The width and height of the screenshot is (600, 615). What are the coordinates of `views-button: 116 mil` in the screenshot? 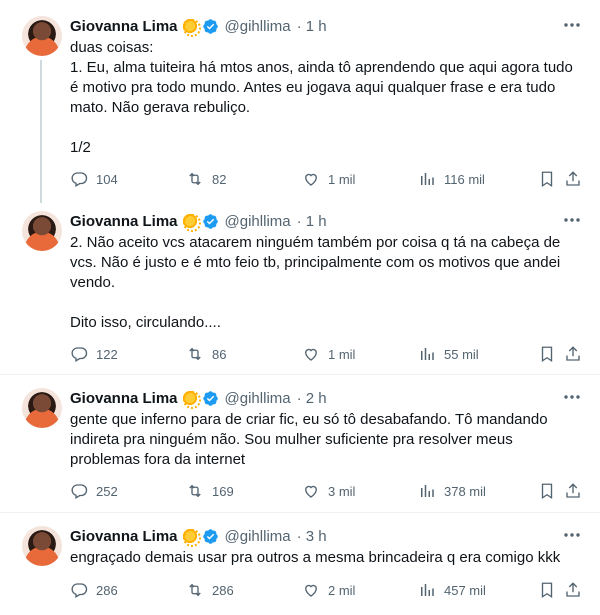 It's located at (451, 179).